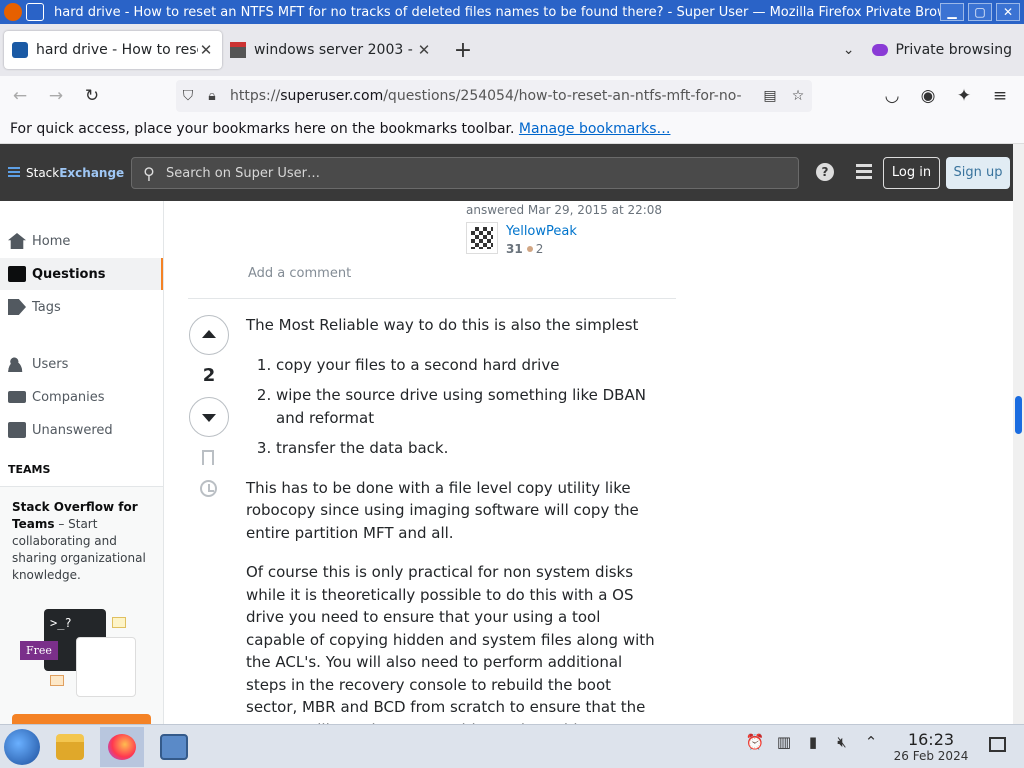 The width and height of the screenshot is (1024, 768). I want to click on tray-expand-icon: ⌃, so click(871, 744).